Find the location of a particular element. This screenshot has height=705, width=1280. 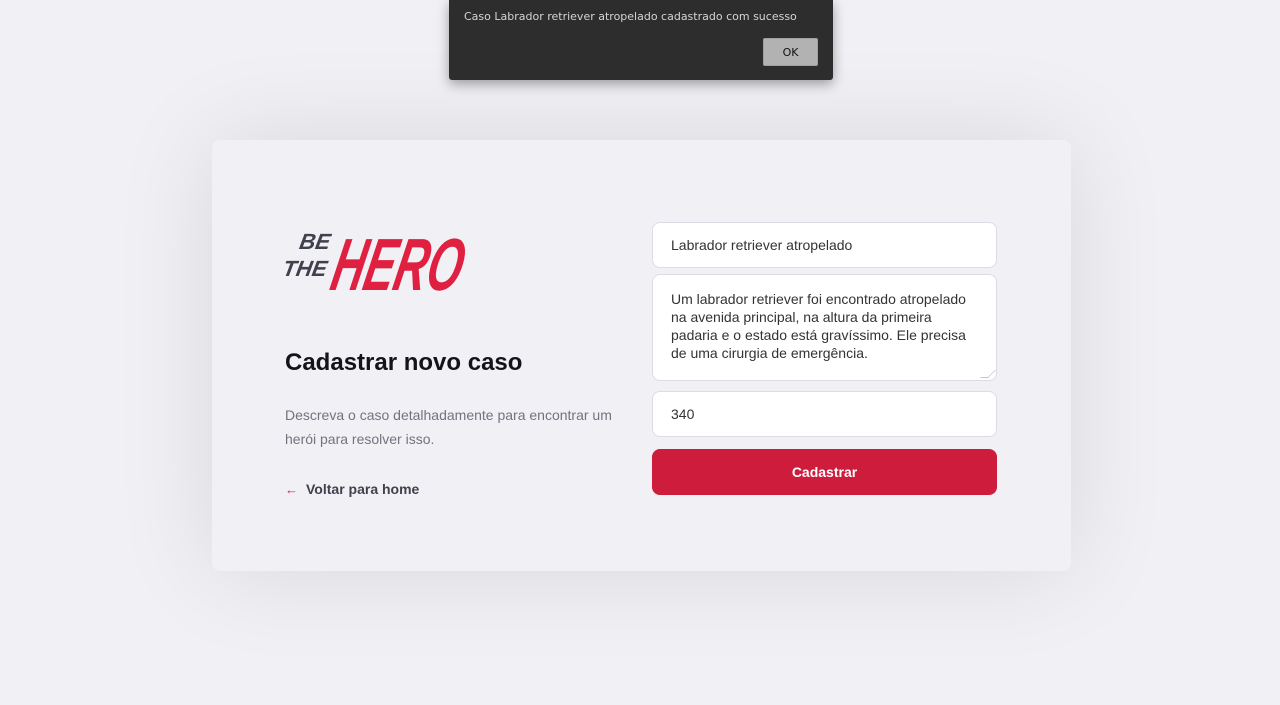

resize-handle-icon is located at coordinates (988, 374).